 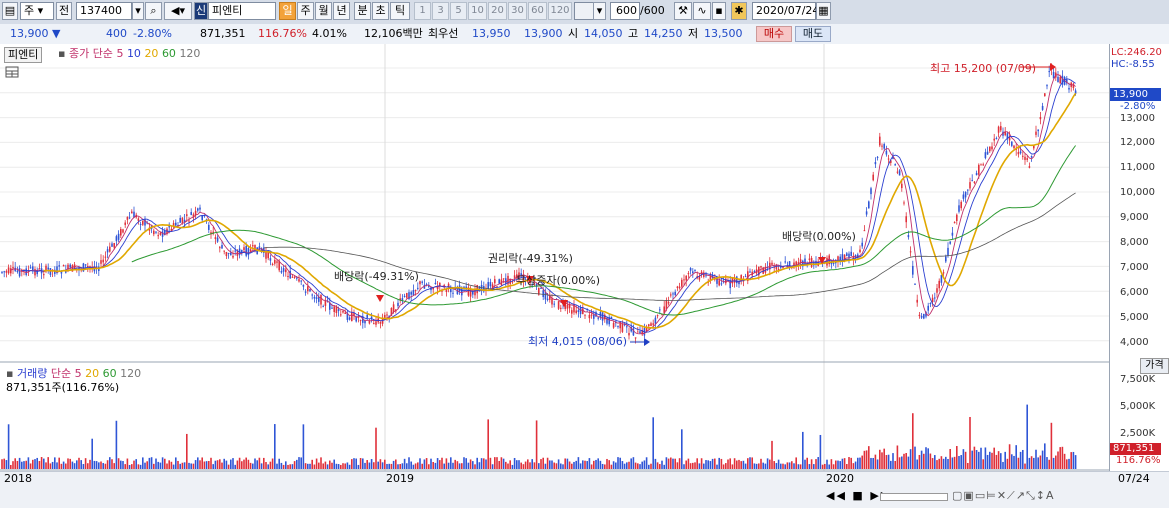 I want to click on stop-icon: ■, so click(x=858, y=495).